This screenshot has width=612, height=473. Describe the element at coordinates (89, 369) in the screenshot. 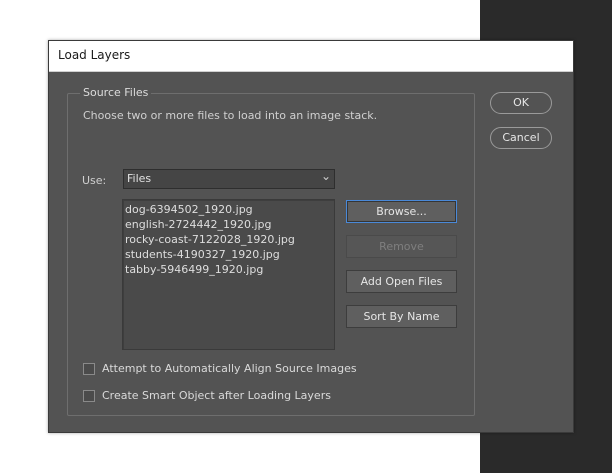

I see `auto-align-checkbox` at that location.